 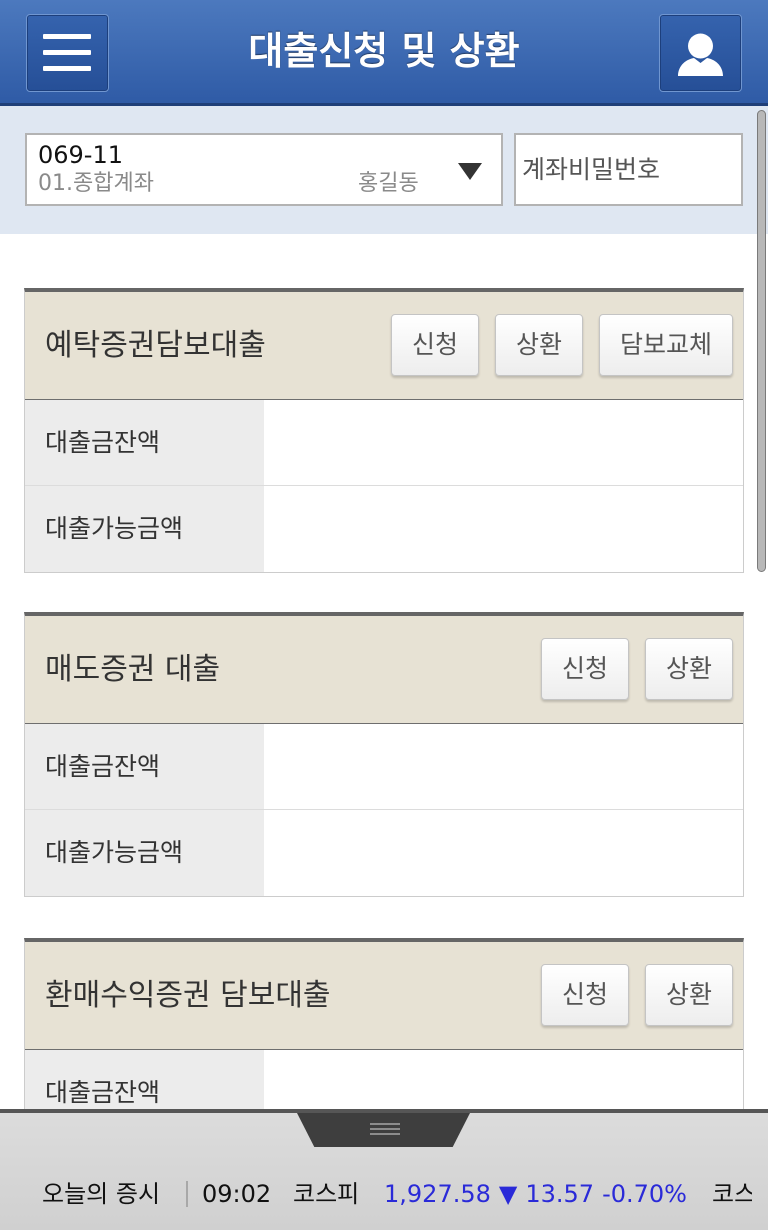 What do you see at coordinates (732, 1194) in the screenshot?
I see `ticker-next-index-name: 코스` at bounding box center [732, 1194].